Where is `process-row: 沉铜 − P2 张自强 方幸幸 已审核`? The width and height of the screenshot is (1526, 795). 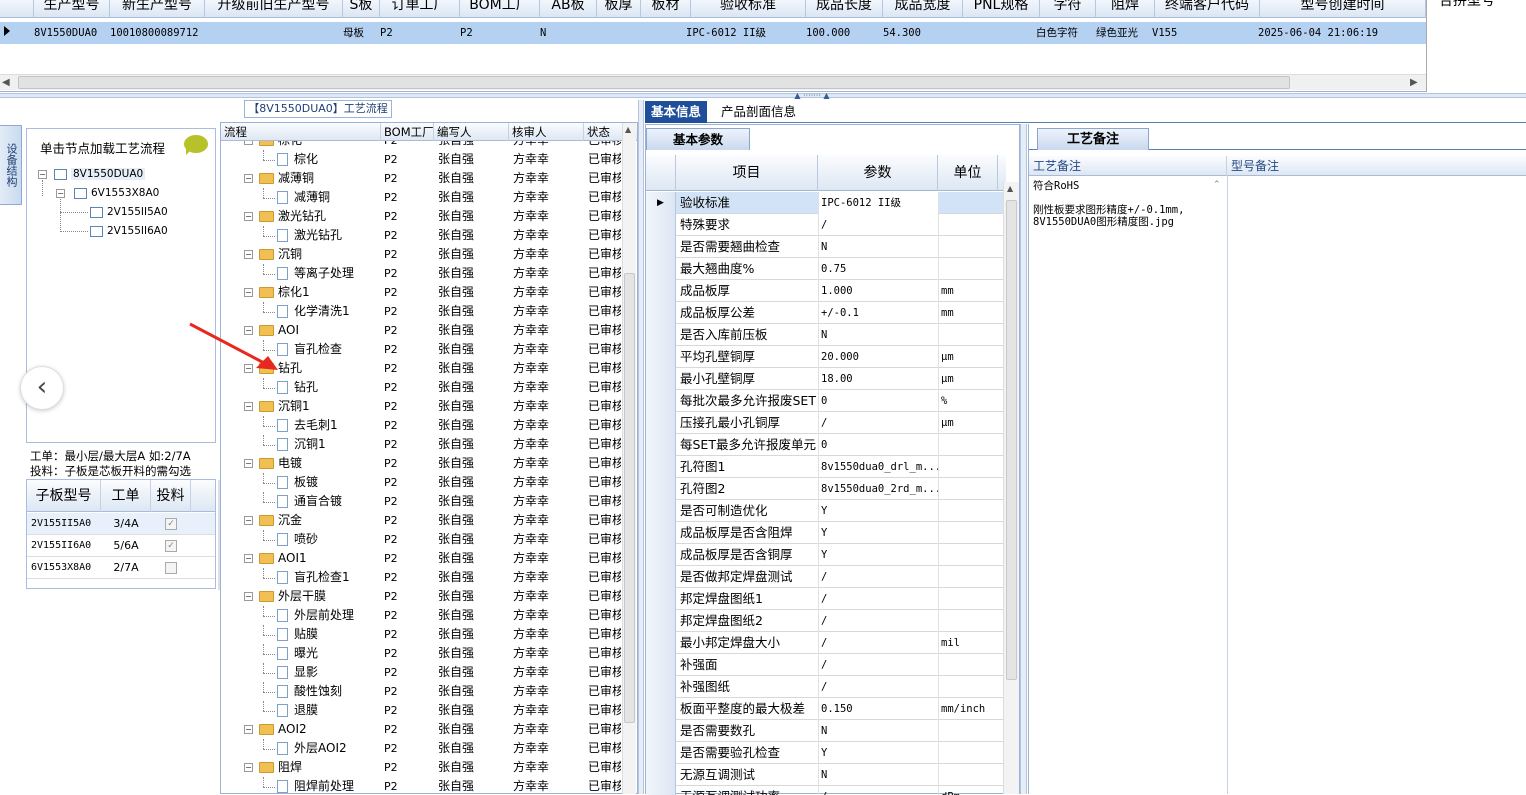 process-row: 沉铜 − P2 张自强 方幸幸 已审核 is located at coordinates (421, 254).